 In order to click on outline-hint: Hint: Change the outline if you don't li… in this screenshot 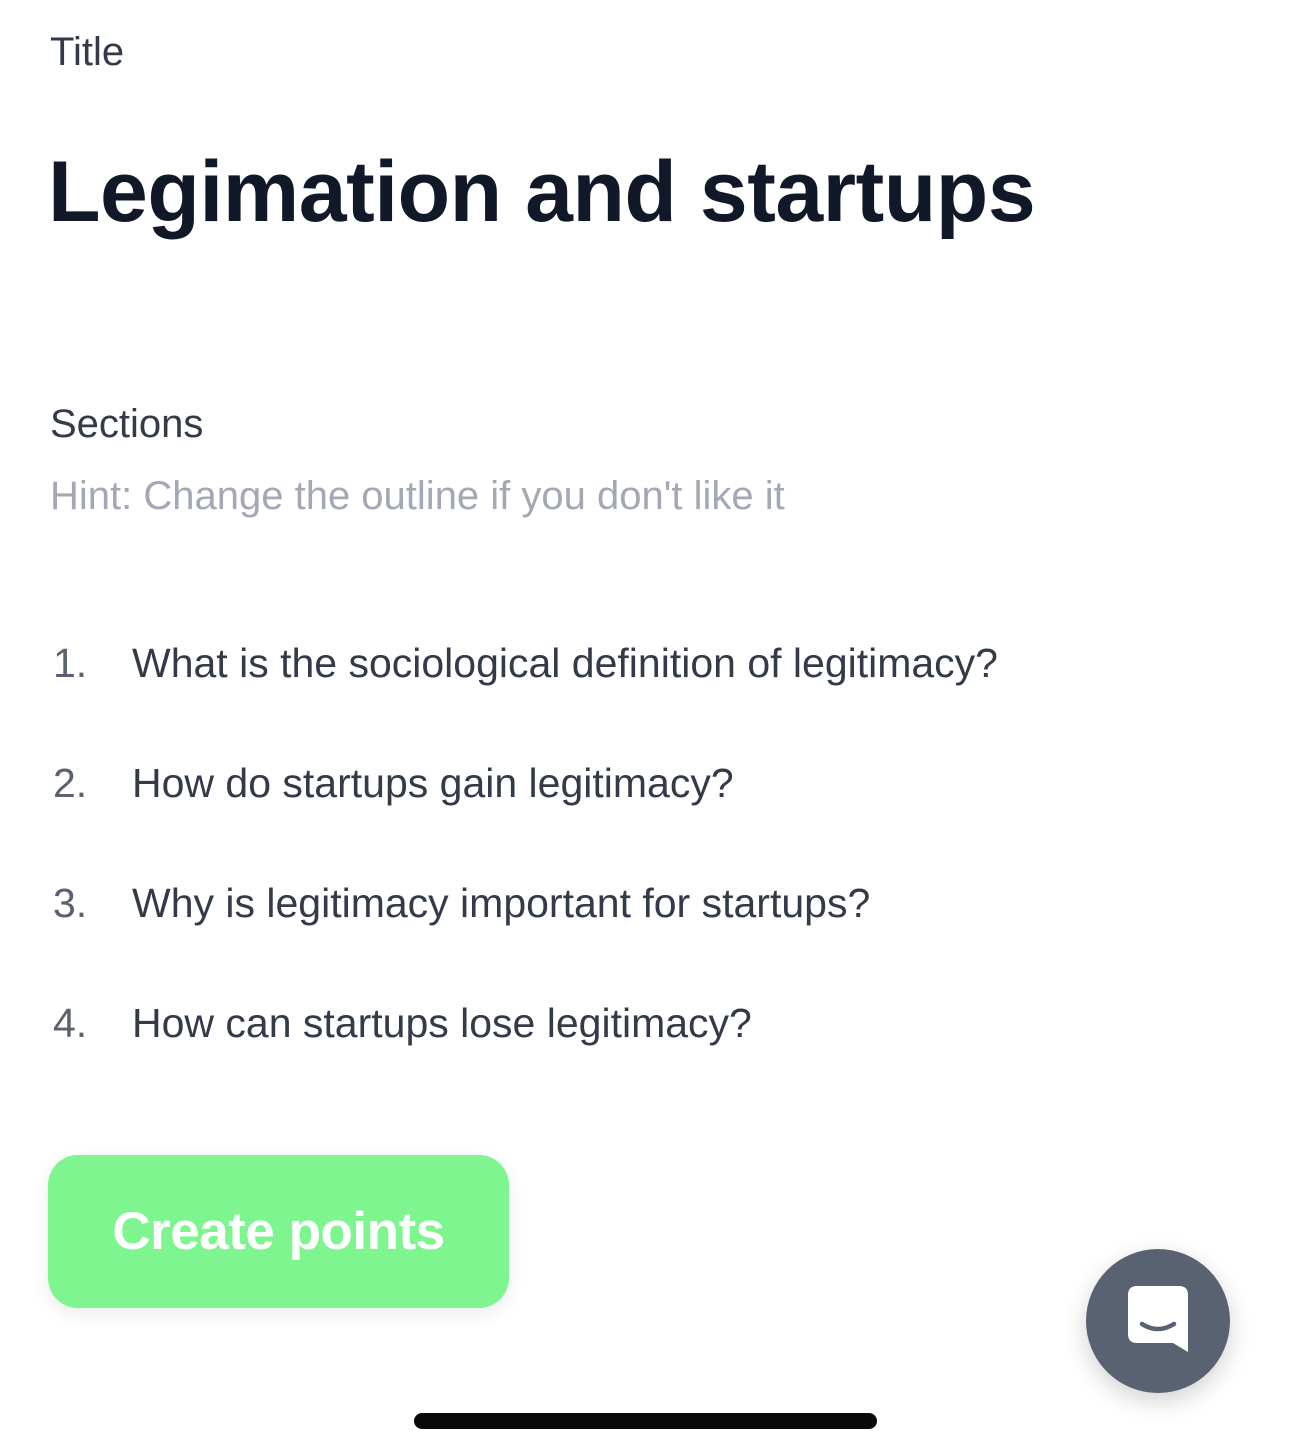, I will do `click(417, 496)`.